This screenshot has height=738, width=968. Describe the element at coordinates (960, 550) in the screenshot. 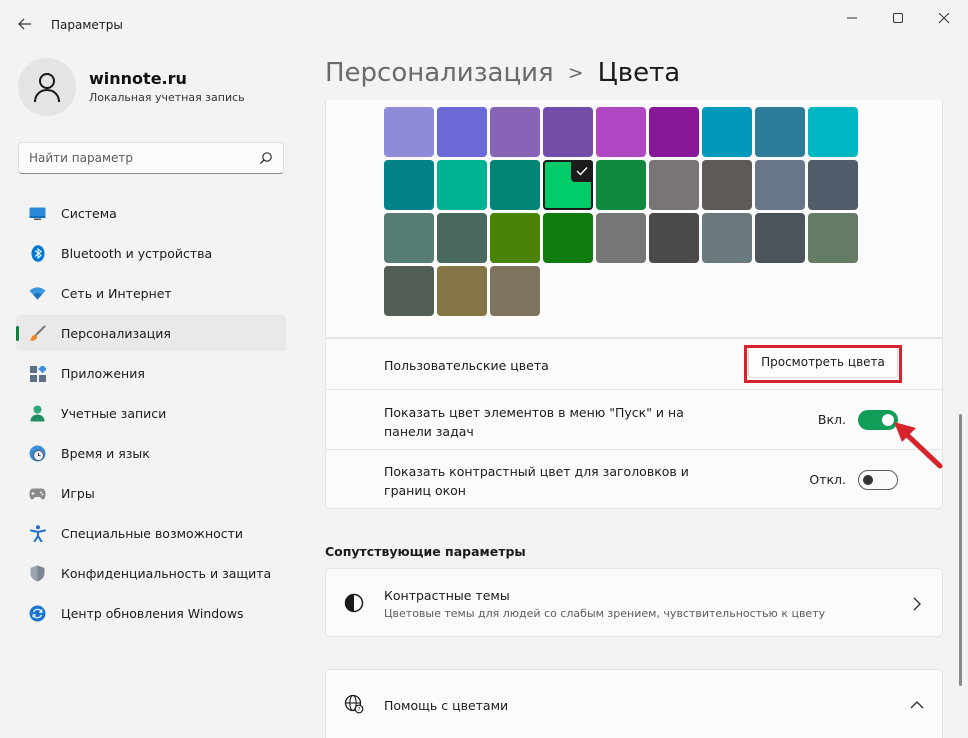

I see `scrollbar` at that location.